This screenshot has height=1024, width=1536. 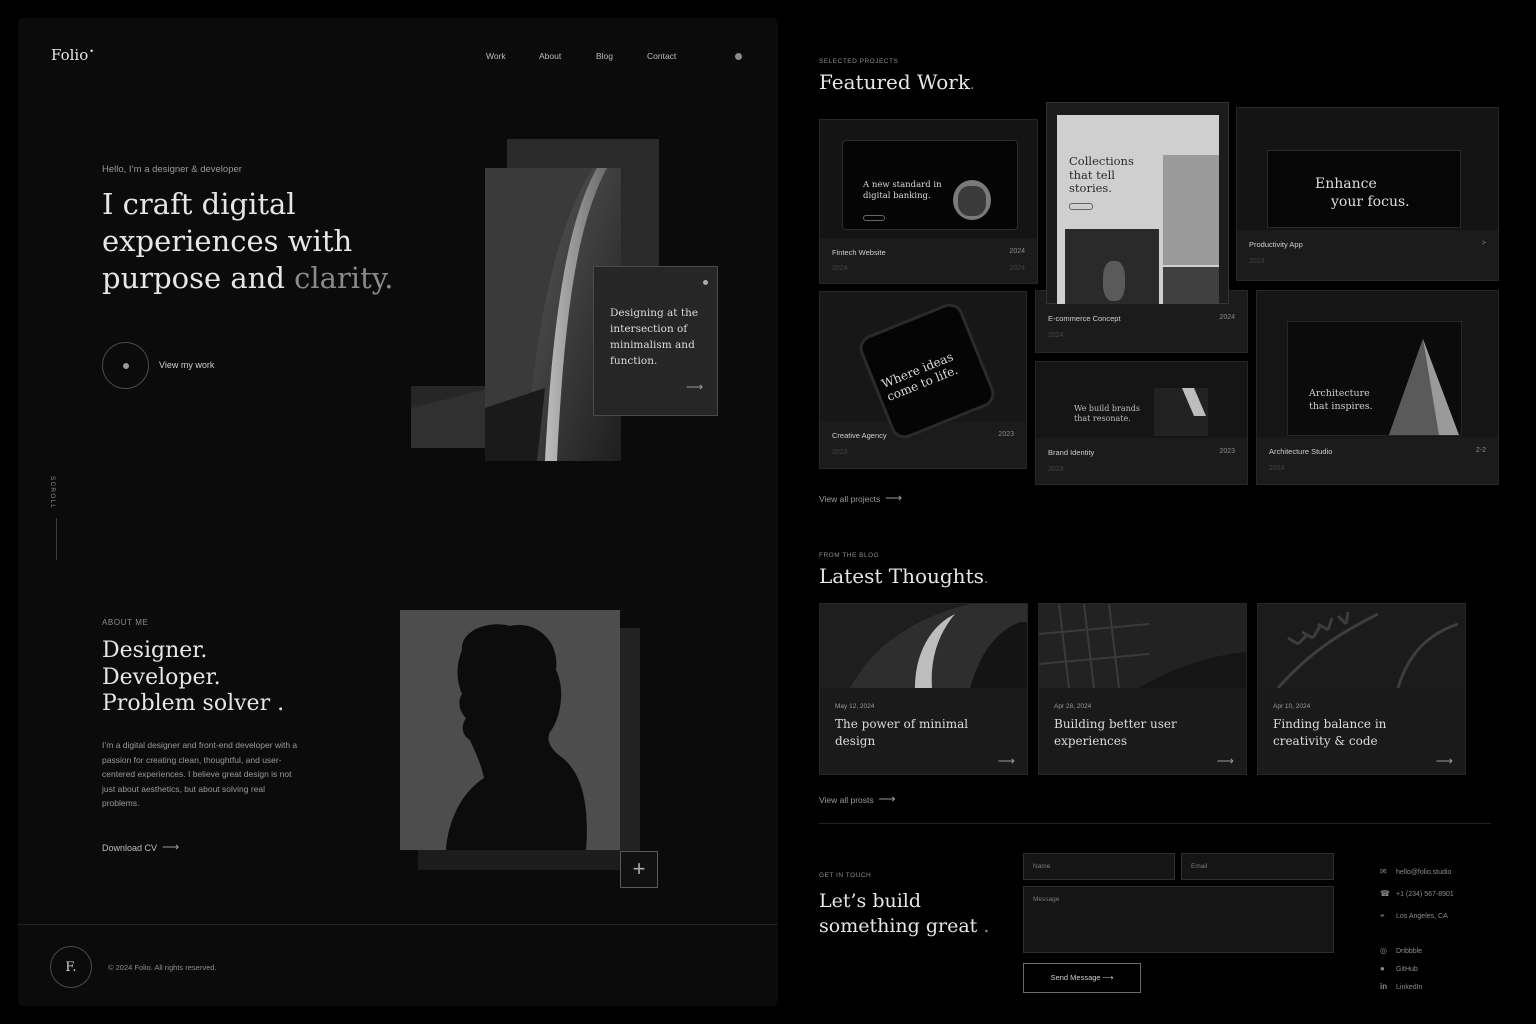 I want to click on ecommerce-screenshot: Collections that tell stories., so click(x=1137, y=203).